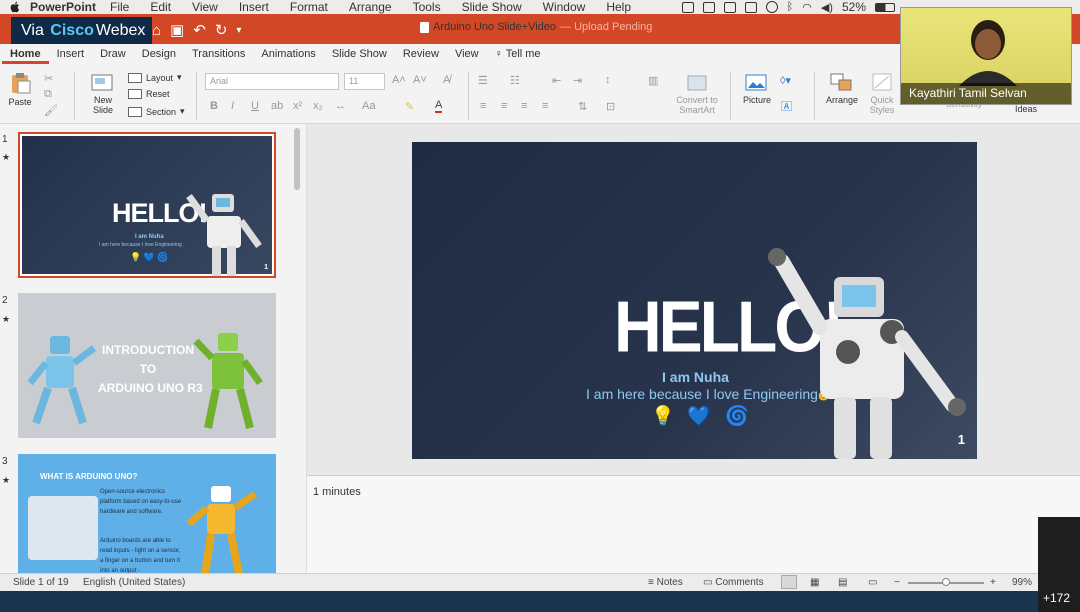  What do you see at coordinates (582, 106) in the screenshot?
I see `text-direction-icon: ⇅` at bounding box center [582, 106].